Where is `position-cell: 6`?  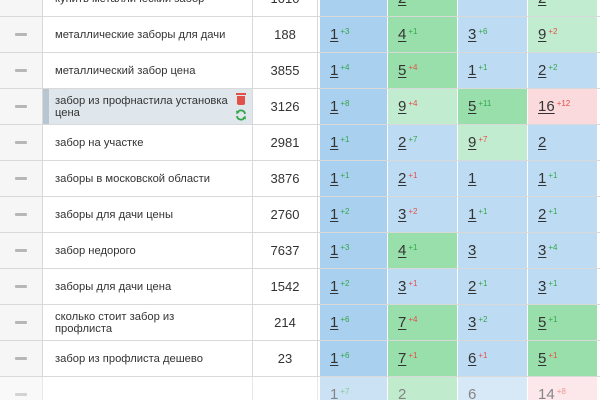 position-cell: 6 is located at coordinates (493, 388).